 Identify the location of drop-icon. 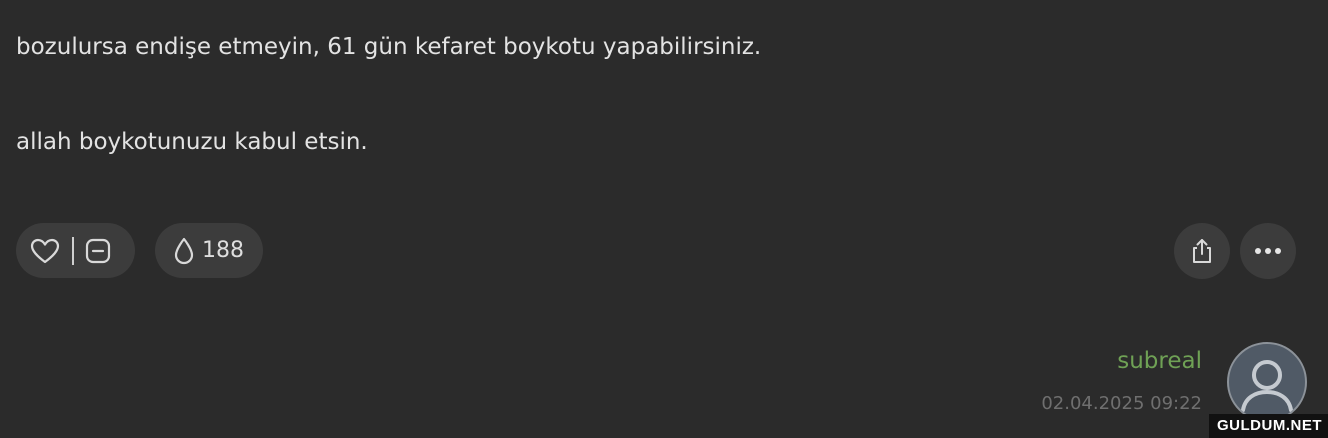
(184, 251).